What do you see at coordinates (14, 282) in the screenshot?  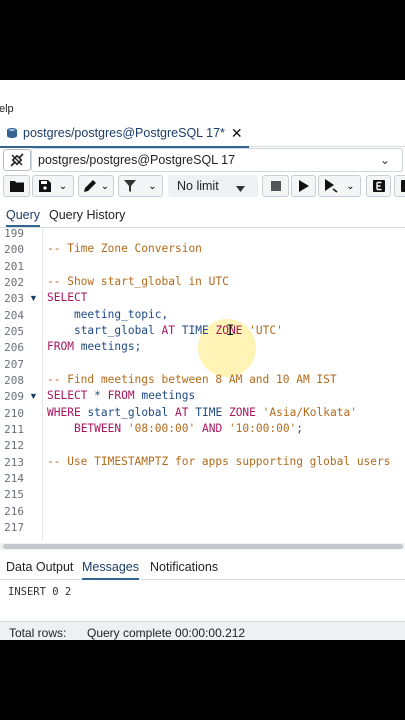 I see `line-number: 202` at bounding box center [14, 282].